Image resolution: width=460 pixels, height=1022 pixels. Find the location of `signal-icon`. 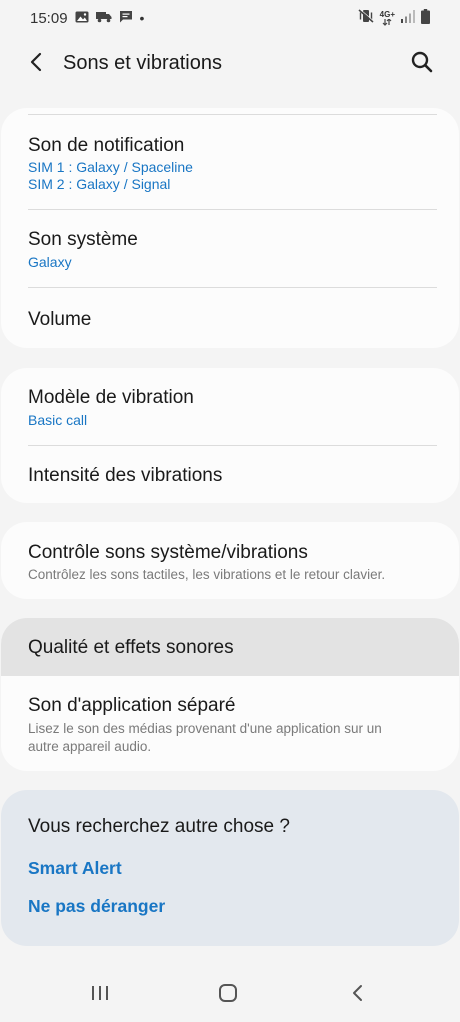

signal-icon is located at coordinates (408, 18).